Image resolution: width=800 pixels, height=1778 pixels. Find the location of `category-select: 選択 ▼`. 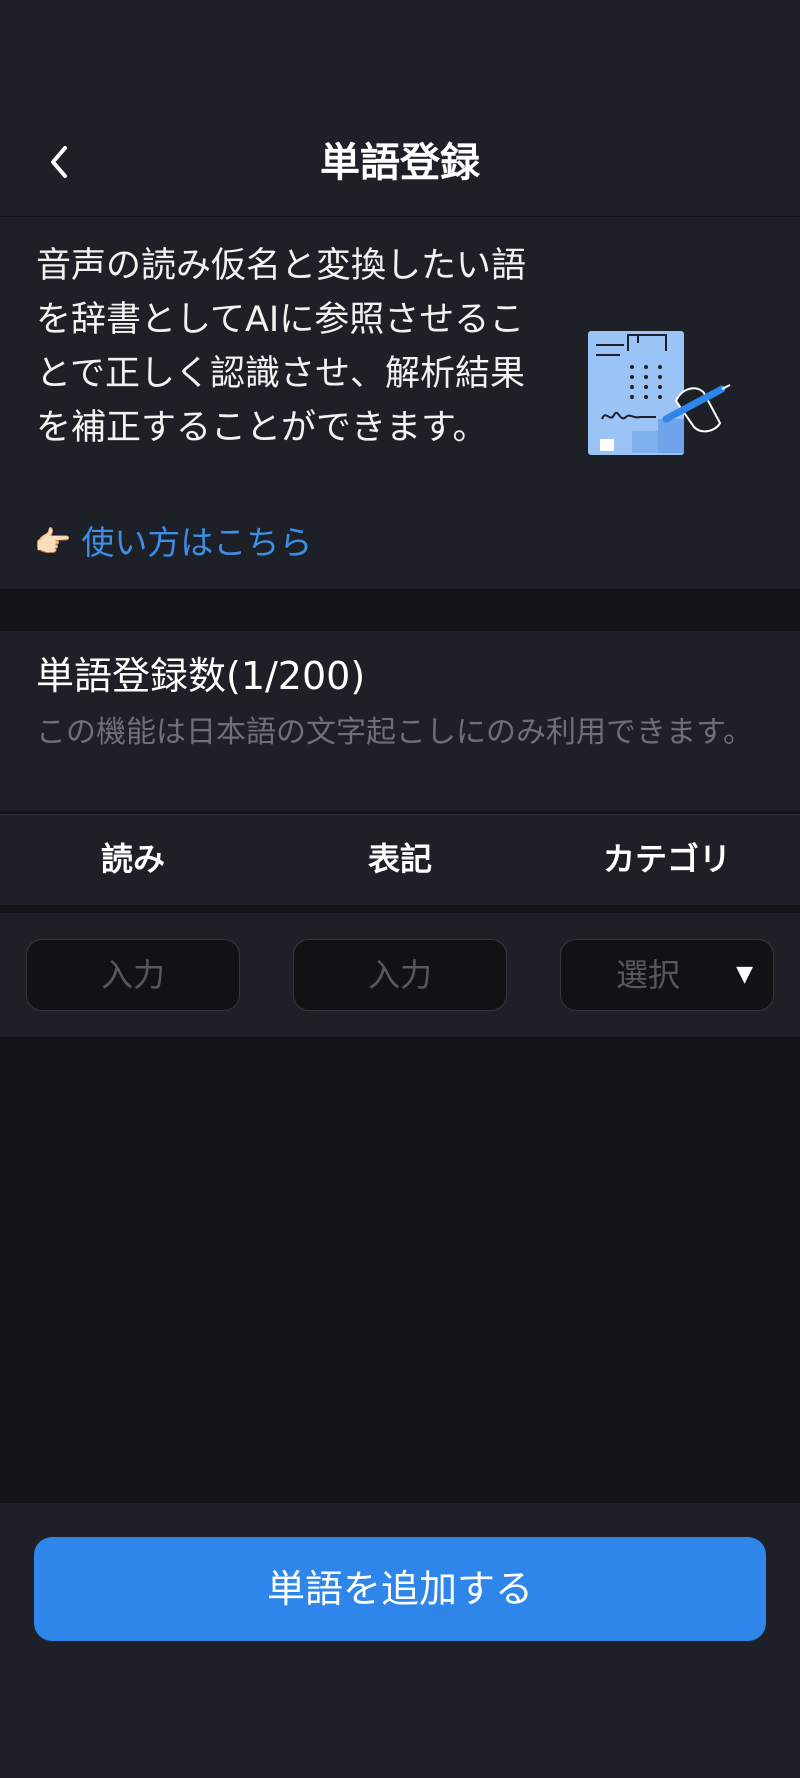

category-select: 選択 ▼ is located at coordinates (667, 975).